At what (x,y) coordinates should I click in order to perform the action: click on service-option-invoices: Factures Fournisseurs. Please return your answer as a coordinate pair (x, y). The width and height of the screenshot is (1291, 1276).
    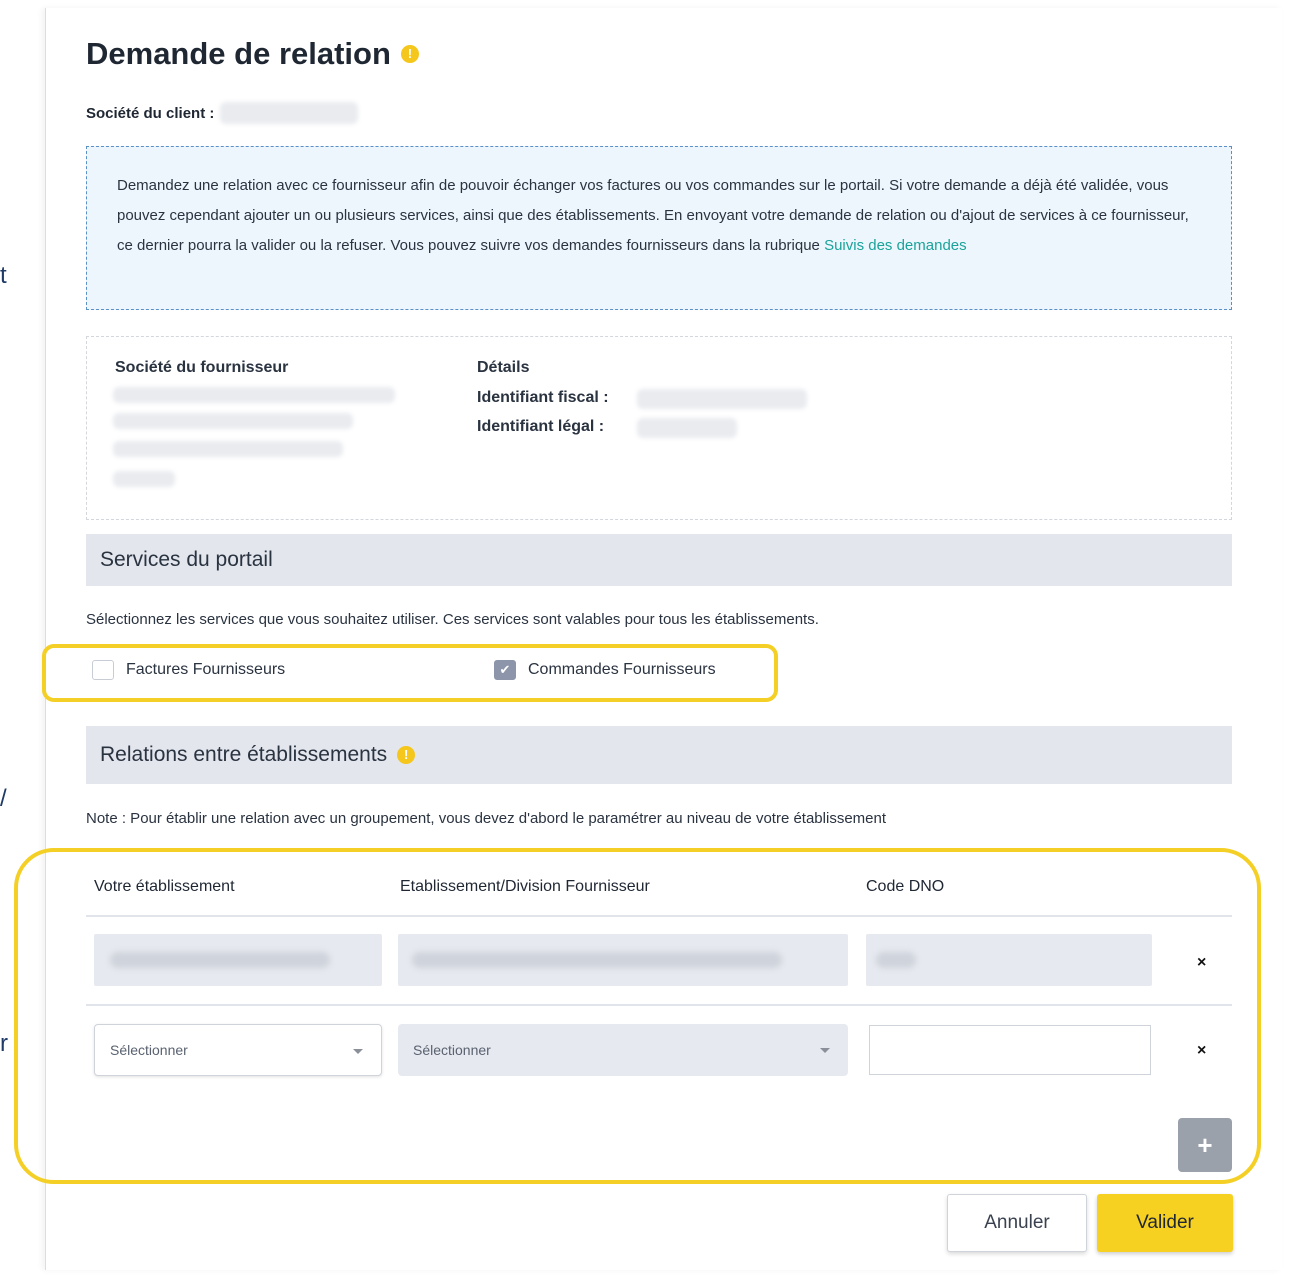
    Looking at the image, I should click on (188, 670).